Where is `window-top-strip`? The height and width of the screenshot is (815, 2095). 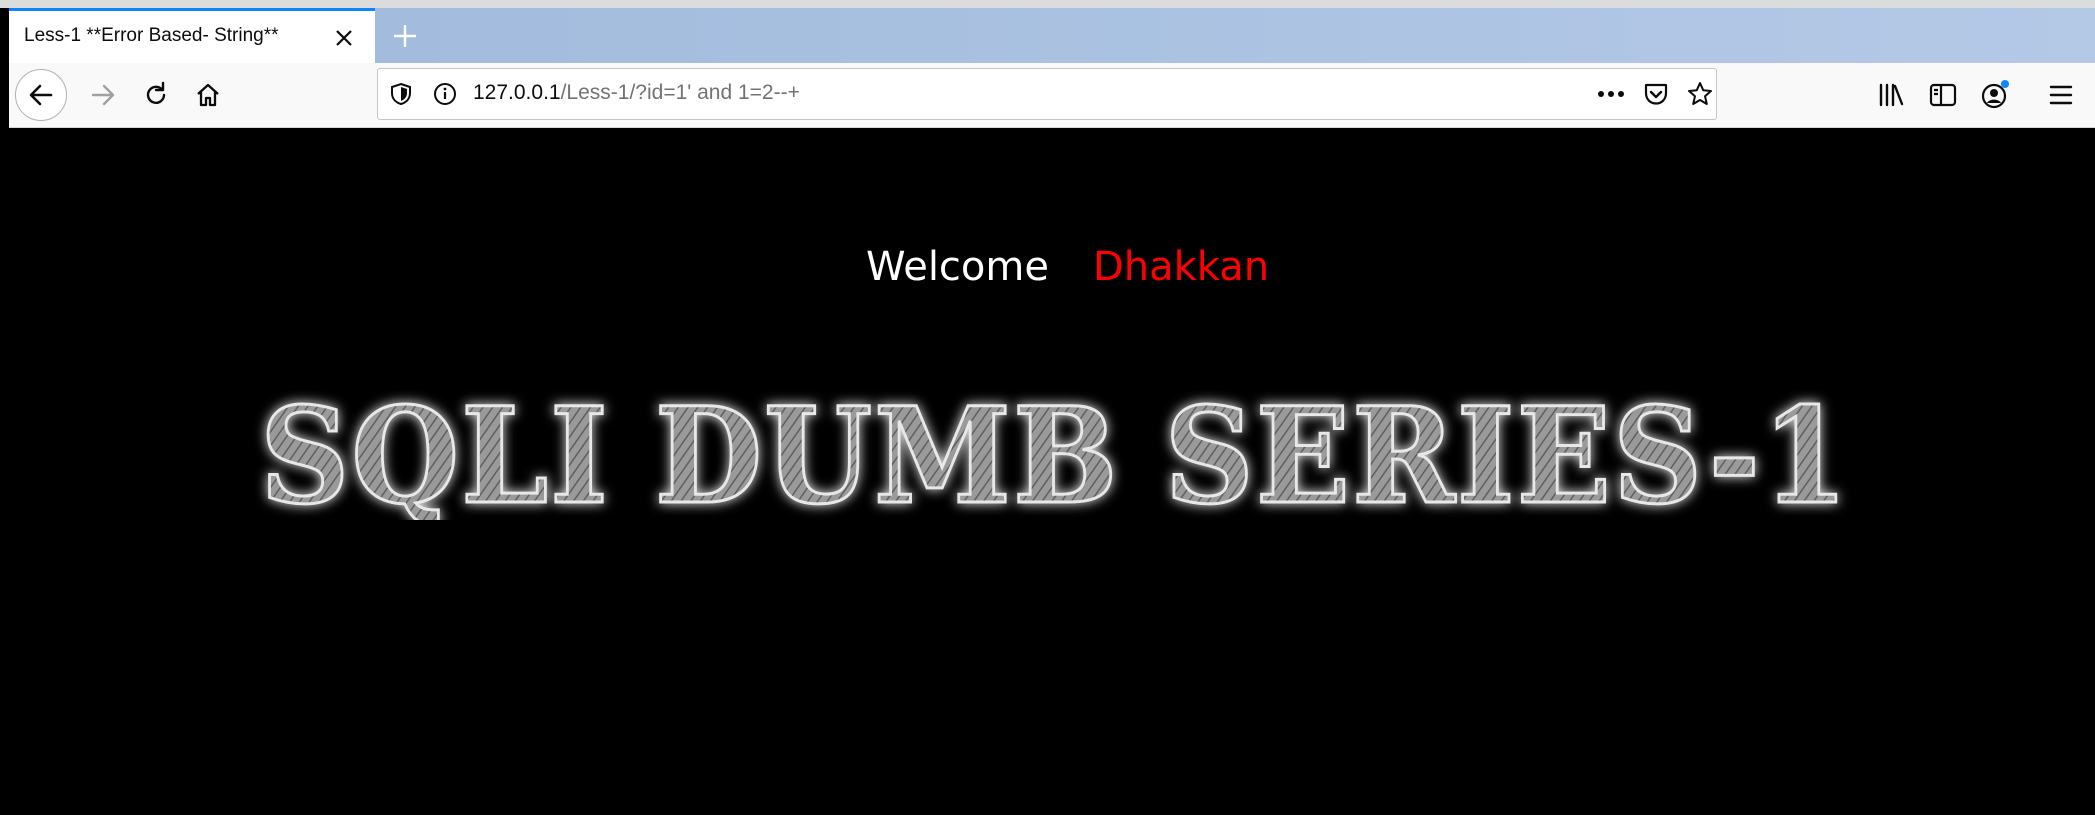
window-top-strip is located at coordinates (1047, 4).